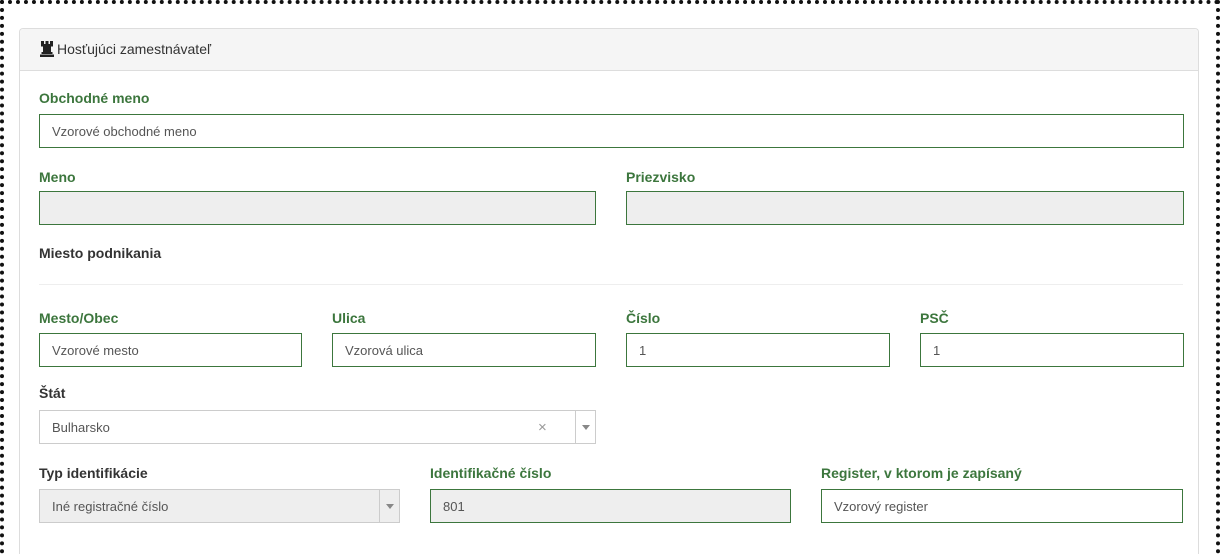  I want to click on country-select-value: Bulharsko, so click(81, 427).